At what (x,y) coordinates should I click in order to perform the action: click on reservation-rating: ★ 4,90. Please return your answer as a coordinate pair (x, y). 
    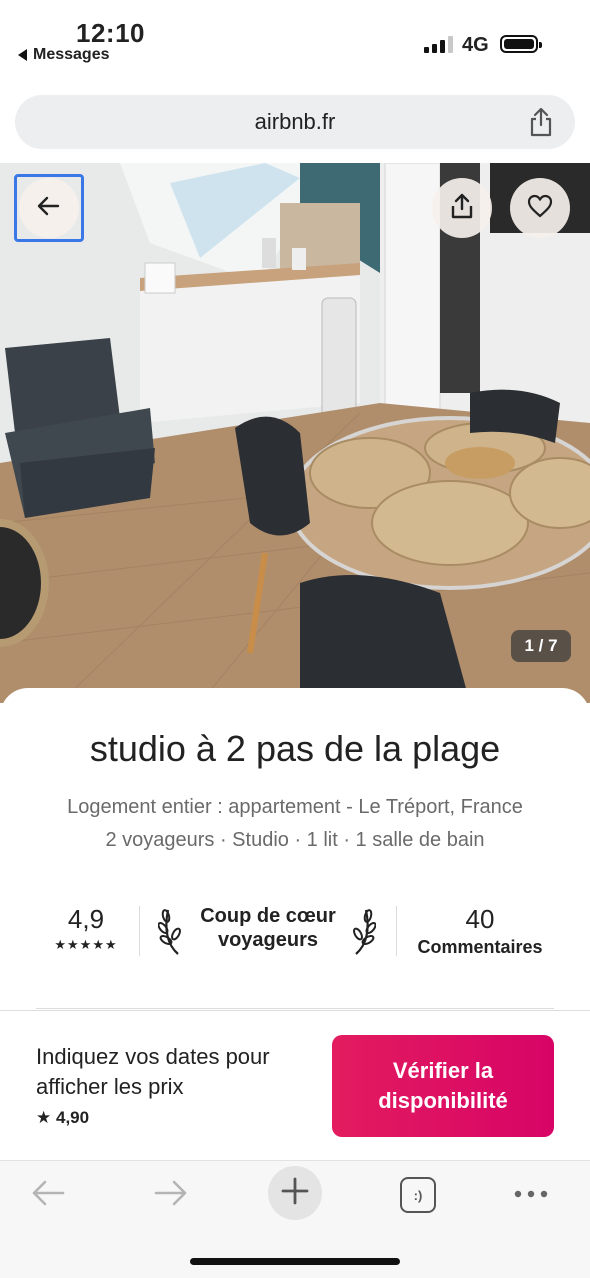
    Looking at the image, I should click on (62, 1118).